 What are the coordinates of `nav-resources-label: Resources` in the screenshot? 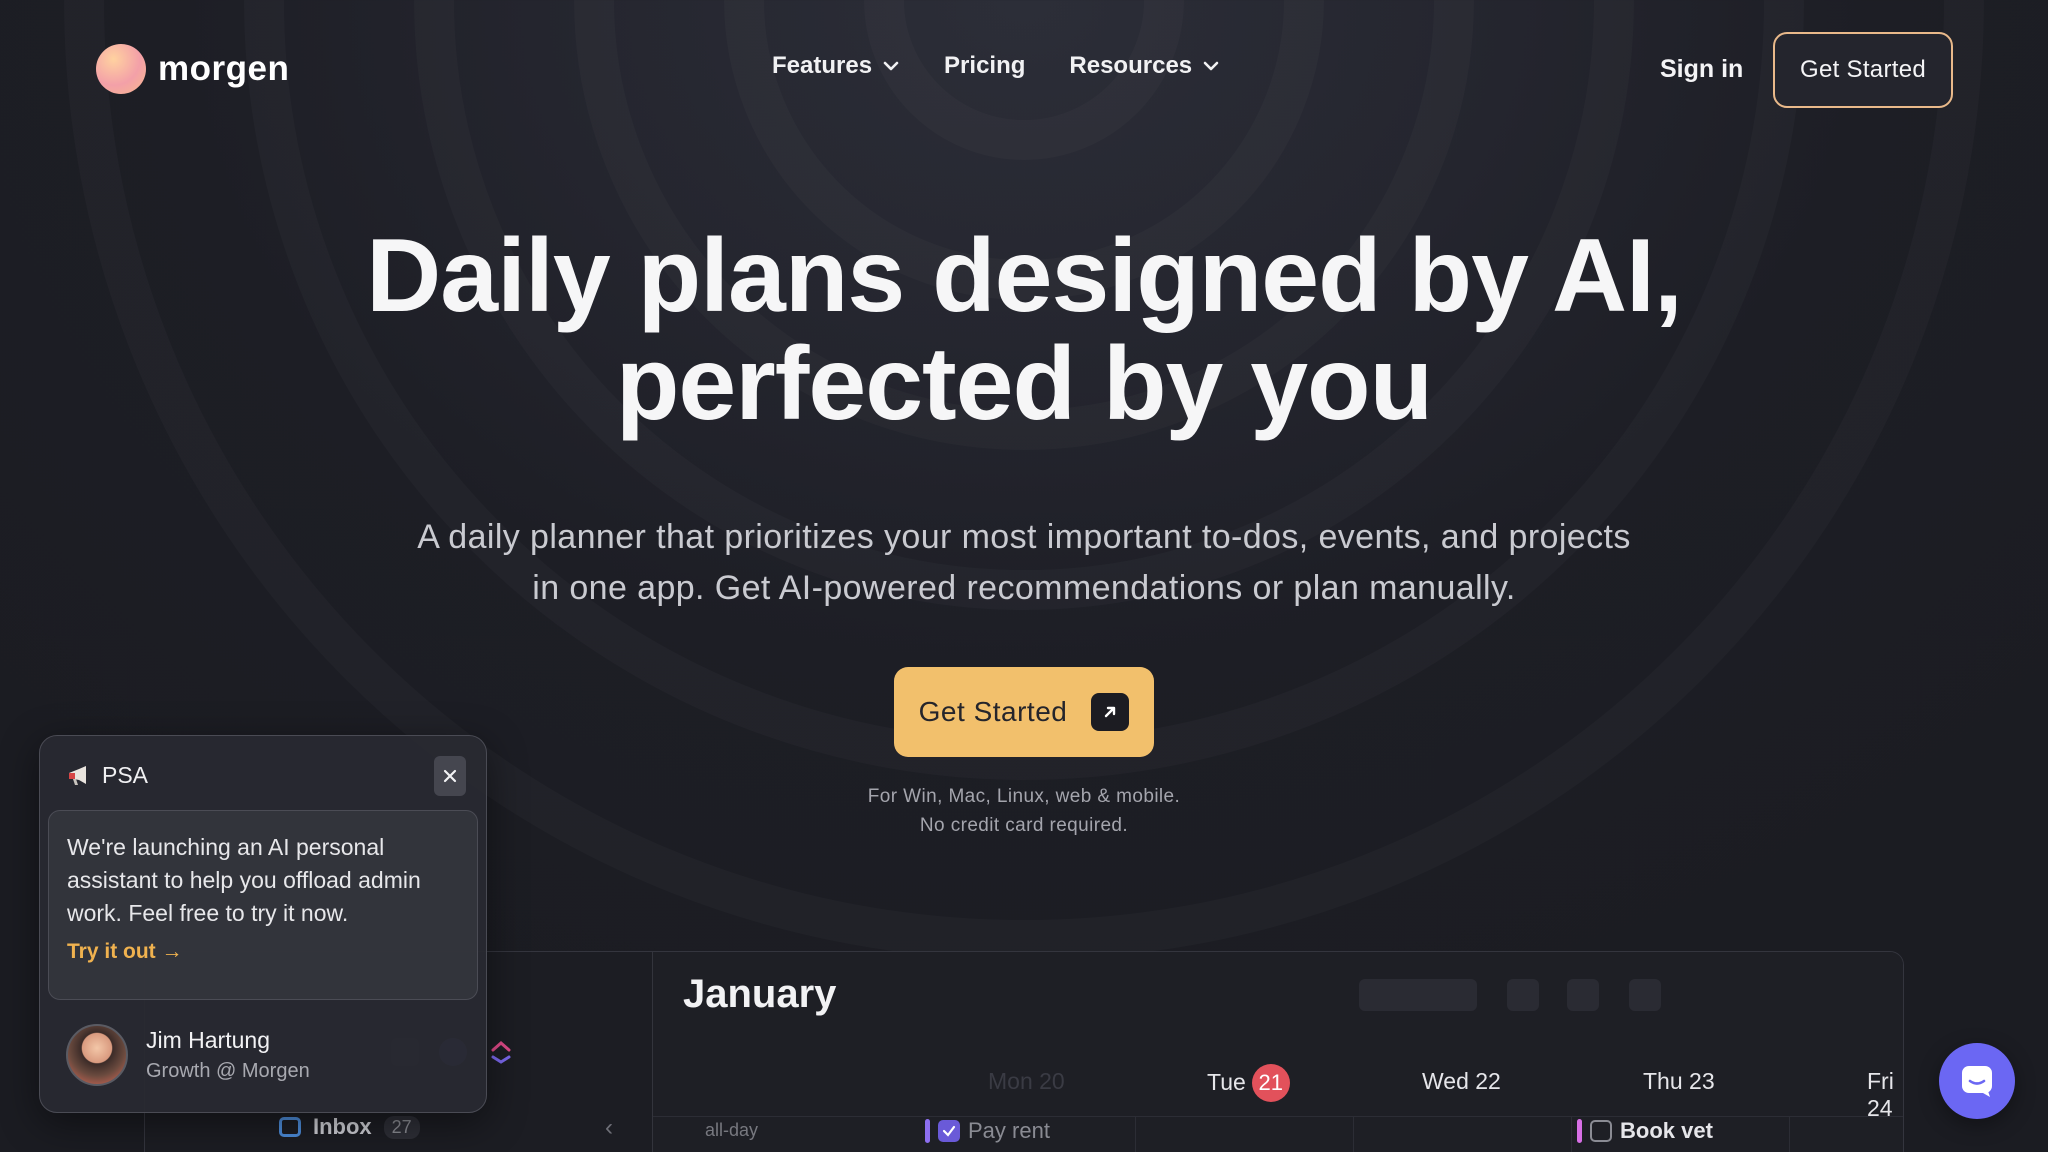 It's located at (1131, 65).